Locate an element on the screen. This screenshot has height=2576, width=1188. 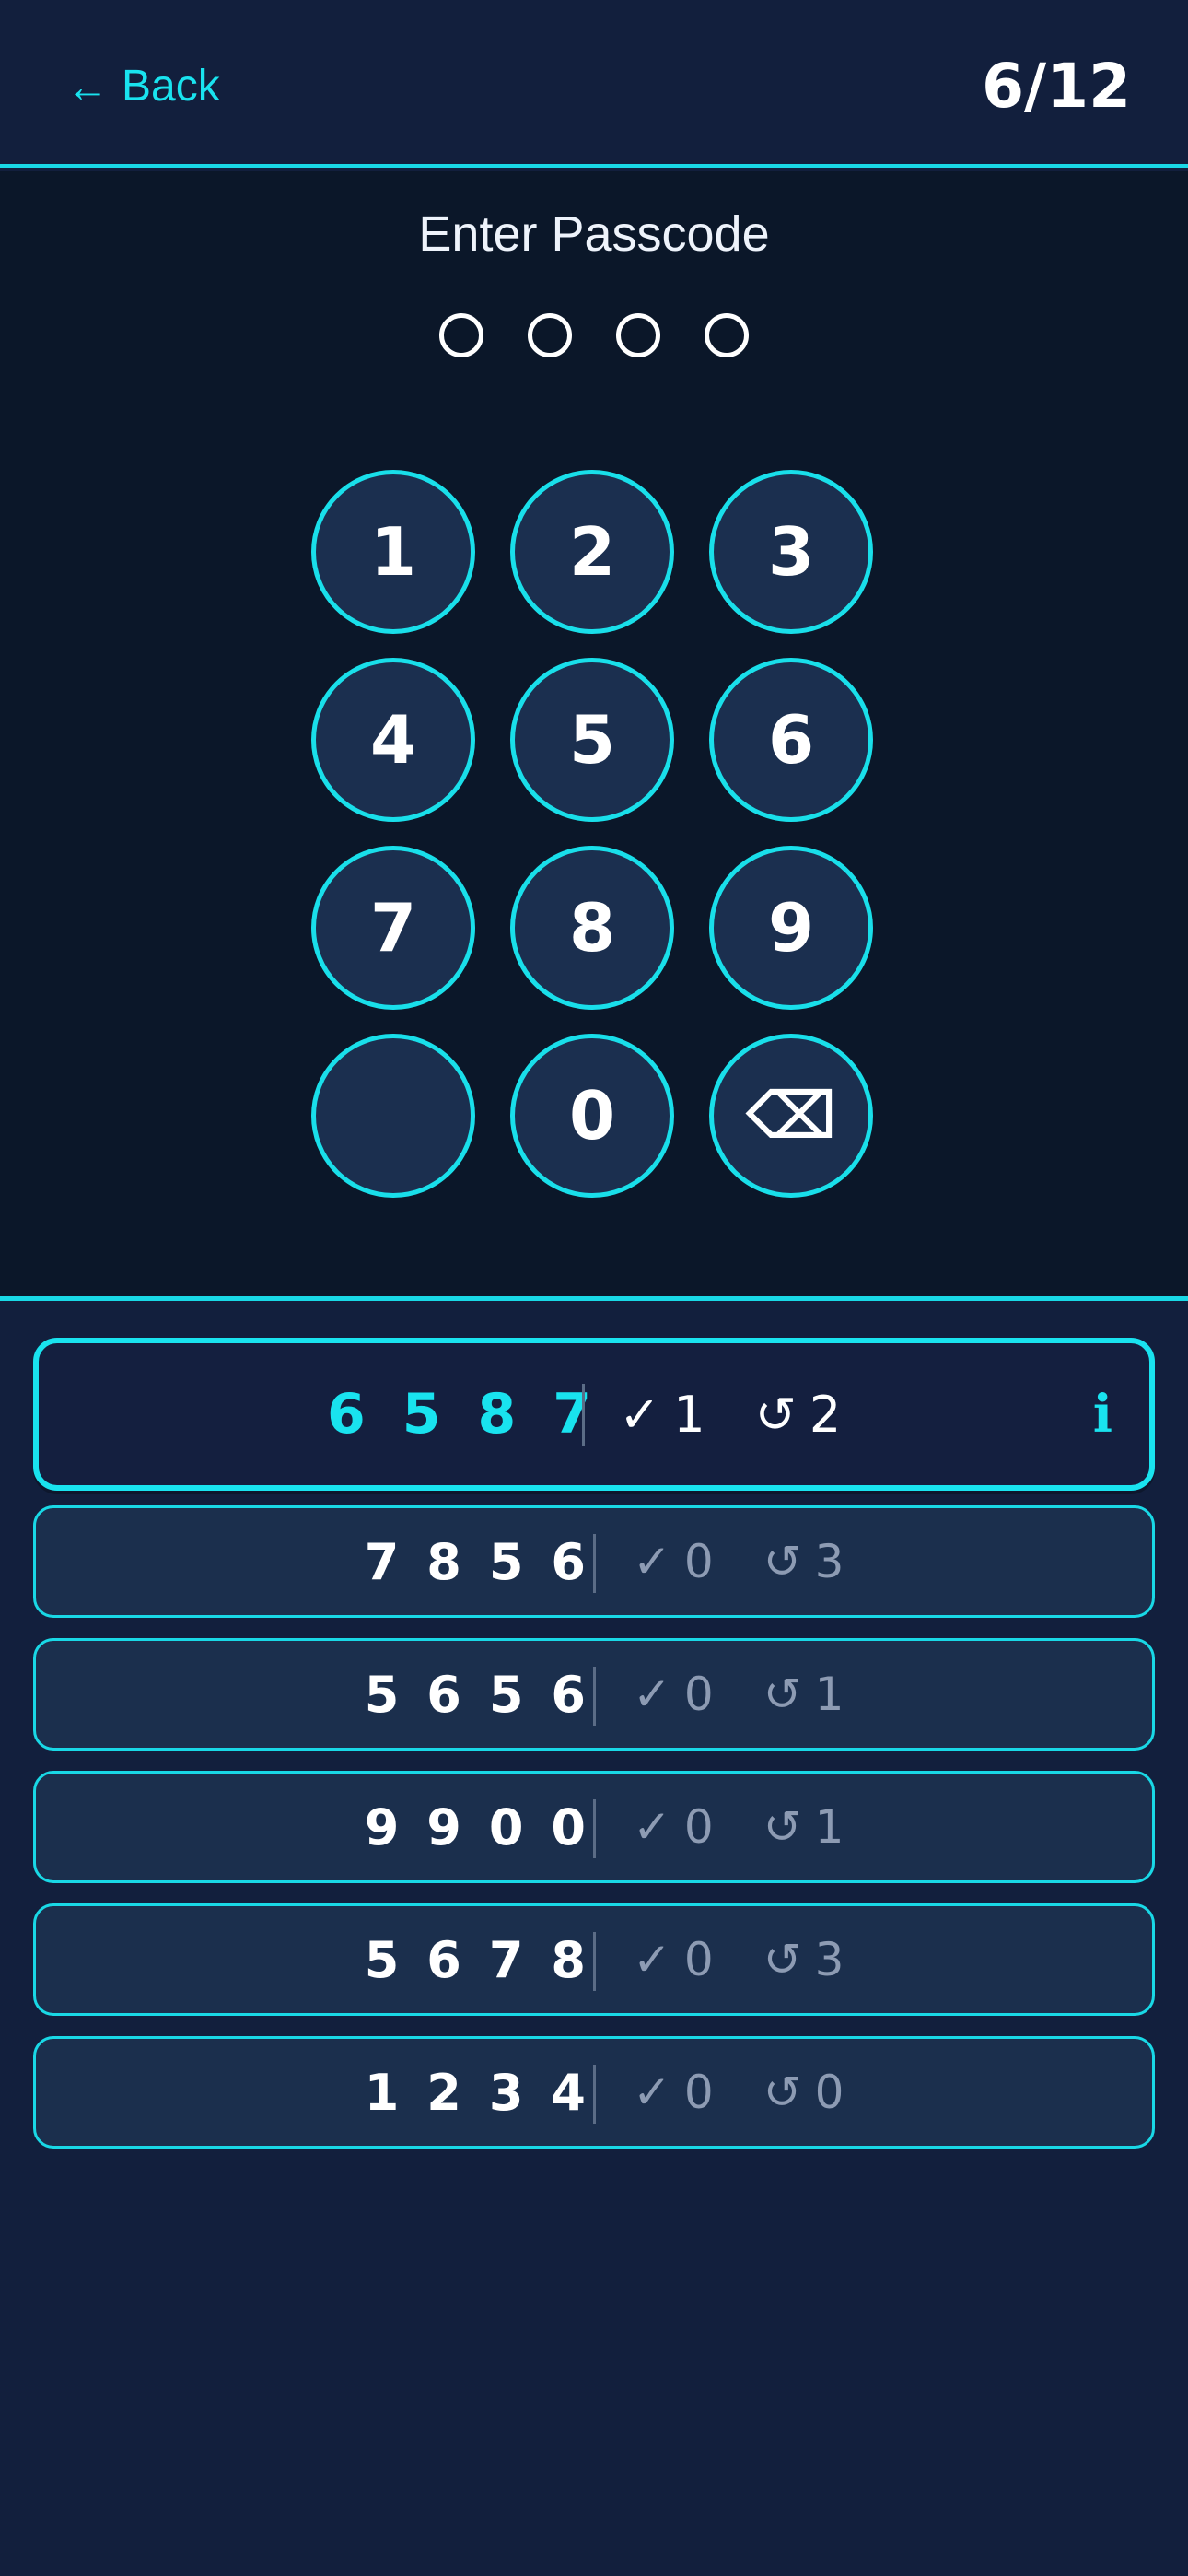
key-6: 6 is located at coordinates (791, 740).